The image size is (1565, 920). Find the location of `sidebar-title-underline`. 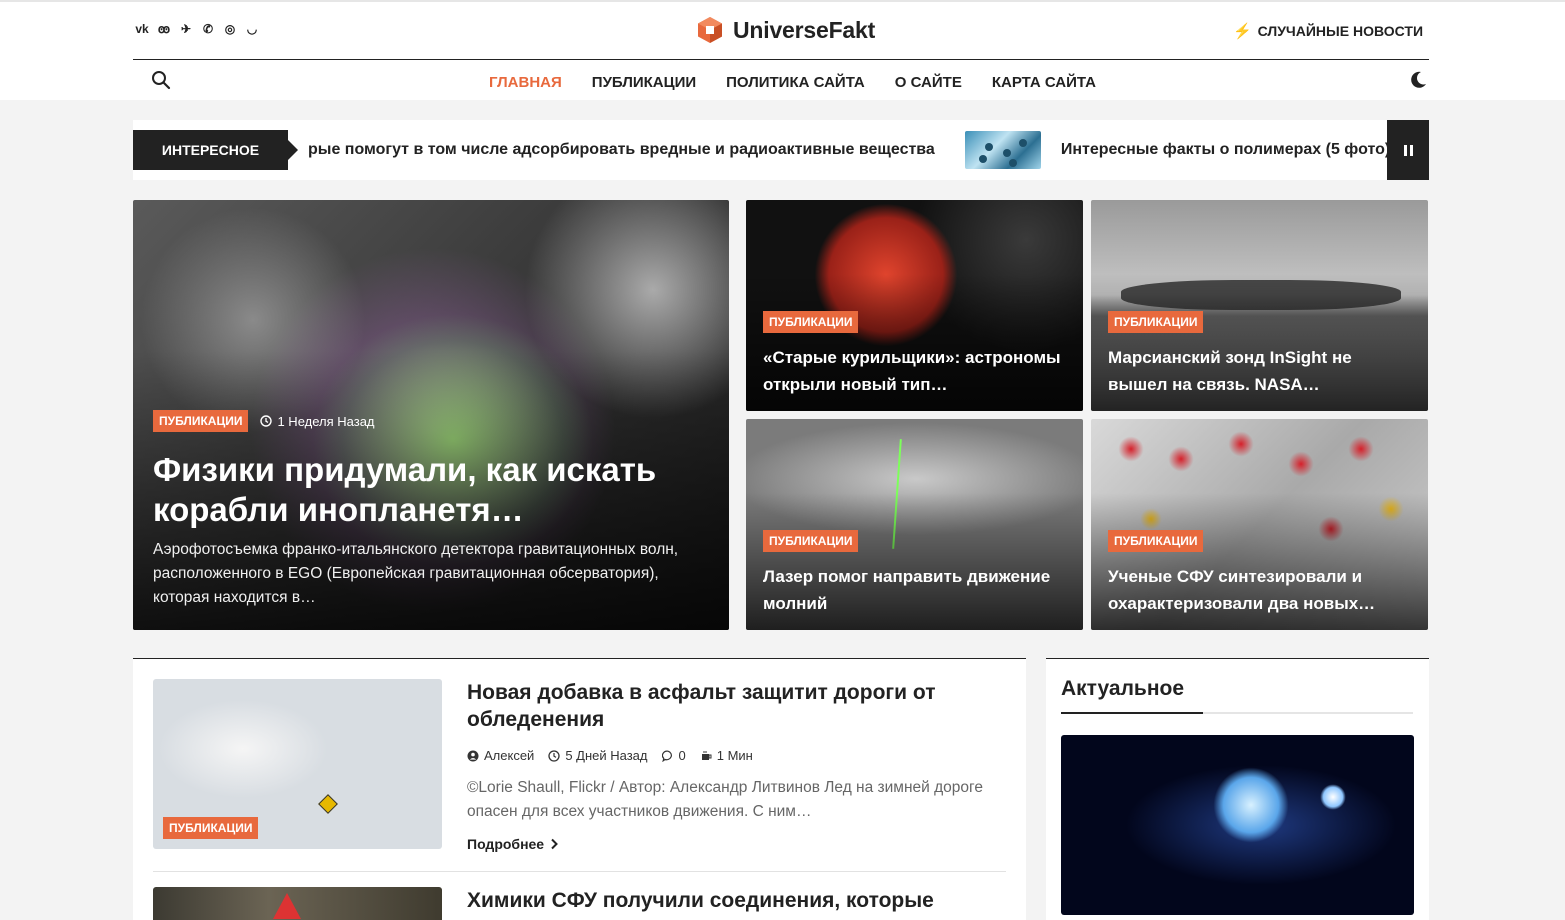

sidebar-title-underline is located at coordinates (1237, 713).